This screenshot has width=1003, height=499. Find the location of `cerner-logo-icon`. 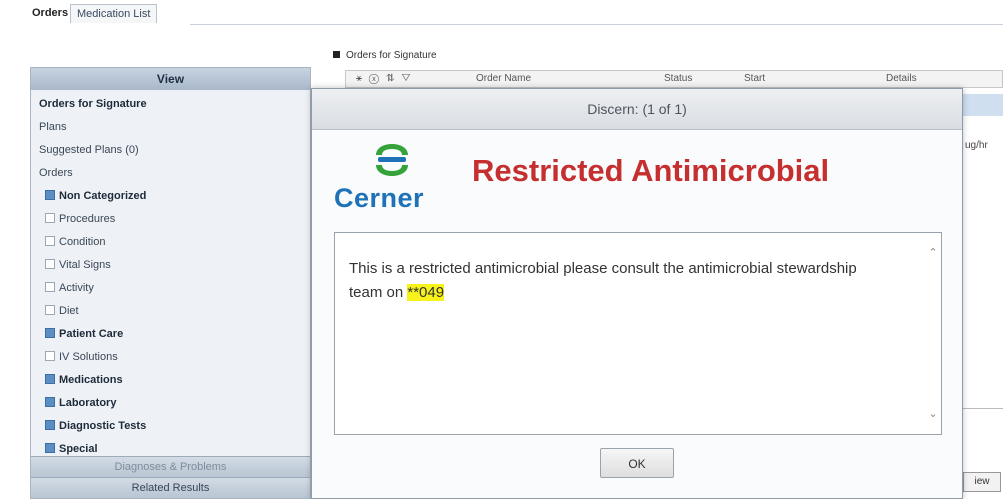

cerner-logo-icon is located at coordinates (392, 160).